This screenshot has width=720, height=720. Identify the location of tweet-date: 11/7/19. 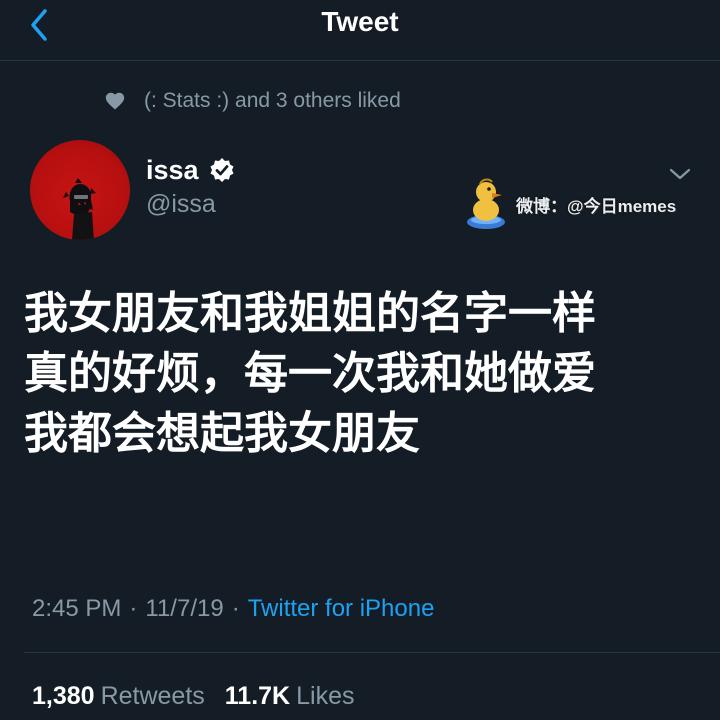
(184, 608).